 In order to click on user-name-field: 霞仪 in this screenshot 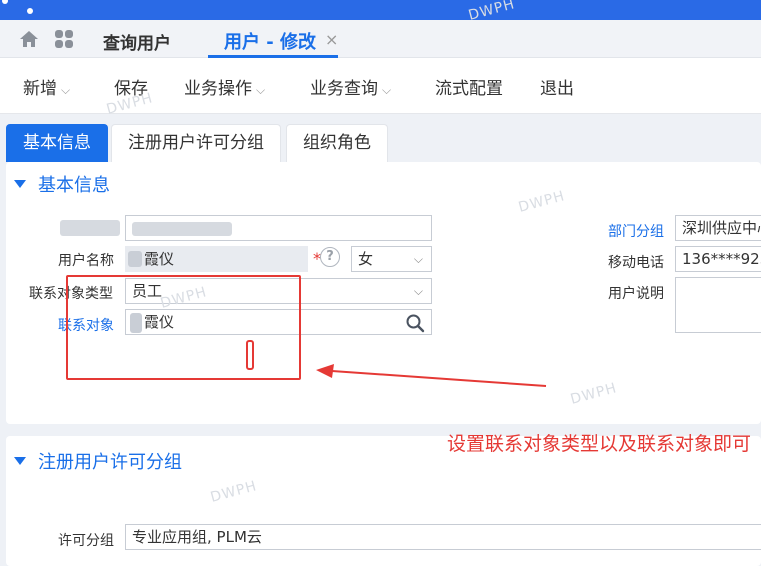, I will do `click(216, 259)`.